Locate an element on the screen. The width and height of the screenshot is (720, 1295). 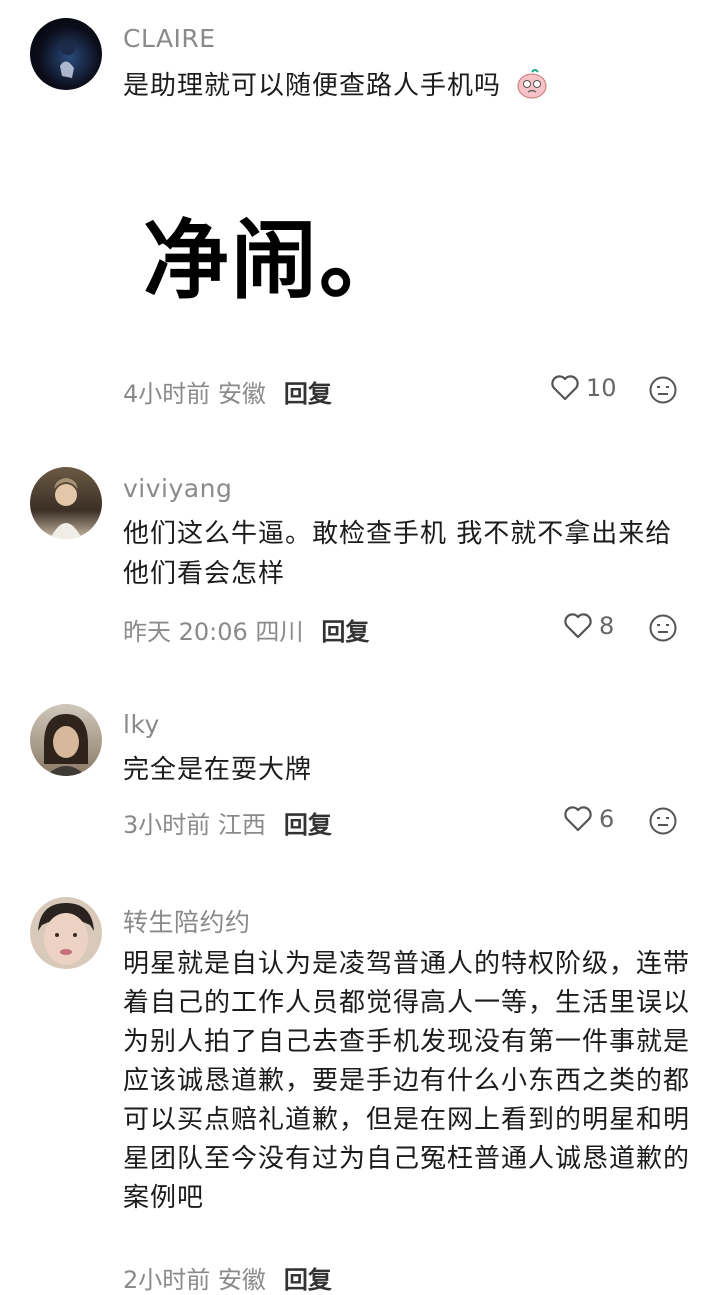
time-location: 昨天 20:06 四川 is located at coordinates (213, 632).